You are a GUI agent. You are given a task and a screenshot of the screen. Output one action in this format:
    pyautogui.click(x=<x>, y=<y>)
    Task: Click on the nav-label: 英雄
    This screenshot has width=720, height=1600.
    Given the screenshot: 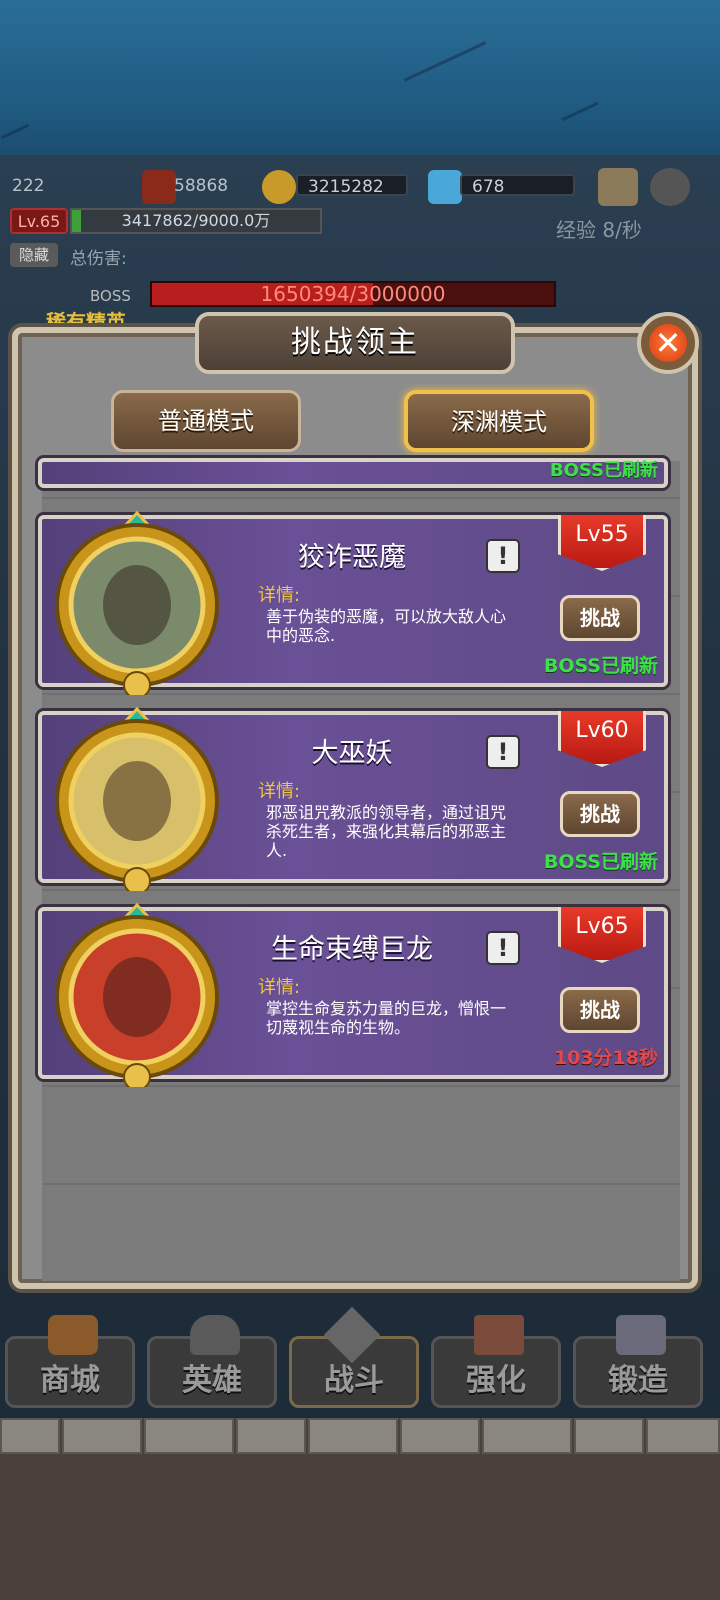 What is the action you would take?
    pyautogui.click(x=212, y=1380)
    